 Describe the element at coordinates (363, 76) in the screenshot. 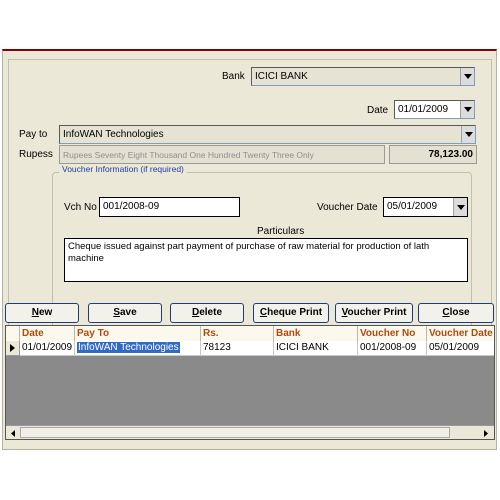

I see `bank-combo: ICICI BANK` at that location.